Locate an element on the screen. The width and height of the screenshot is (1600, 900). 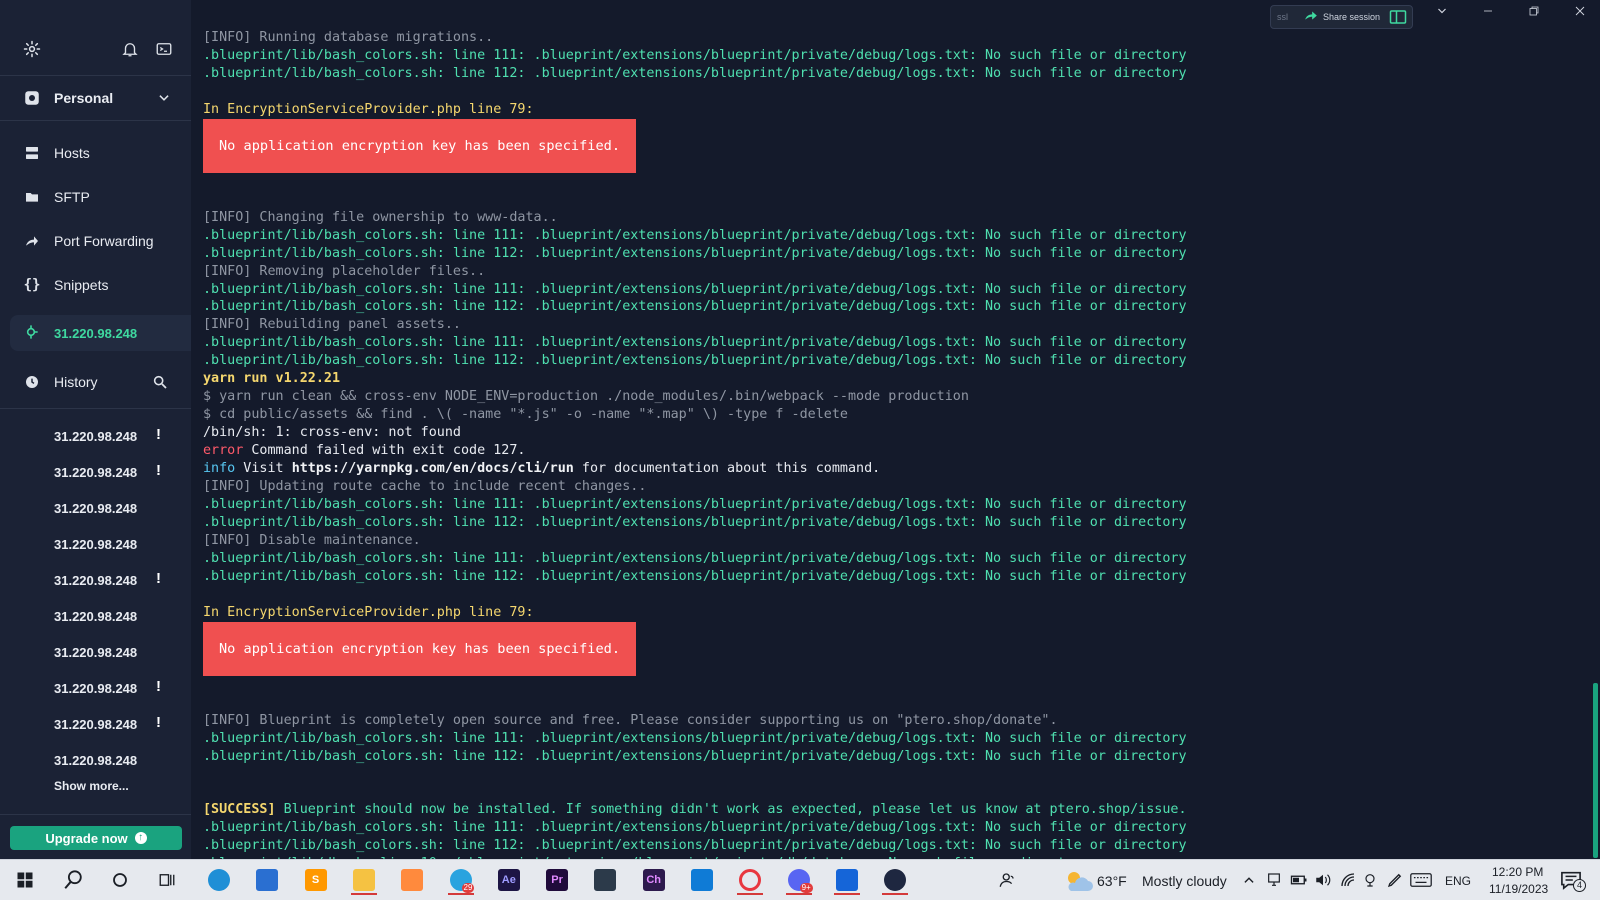
terminal-text: Command failed with exit code 127. is located at coordinates (384, 451).